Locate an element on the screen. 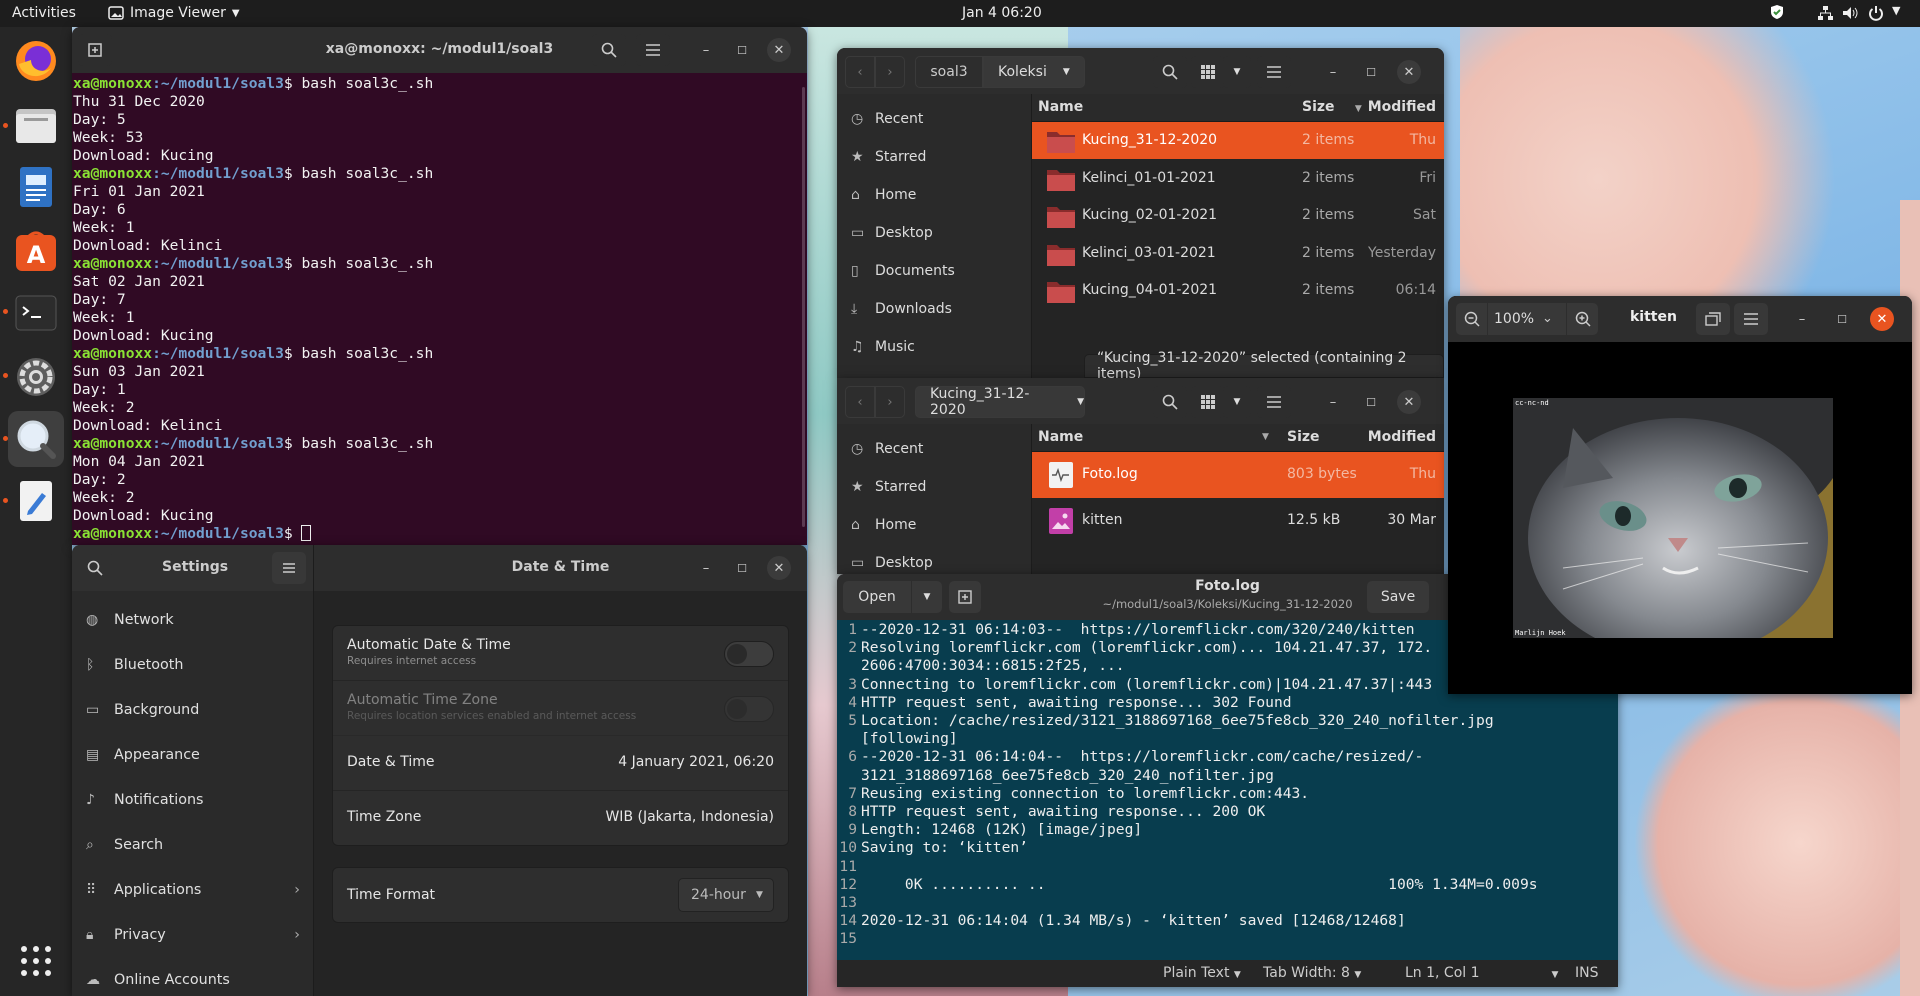 The width and height of the screenshot is (1920, 996). dock-files is located at coordinates (36, 125).